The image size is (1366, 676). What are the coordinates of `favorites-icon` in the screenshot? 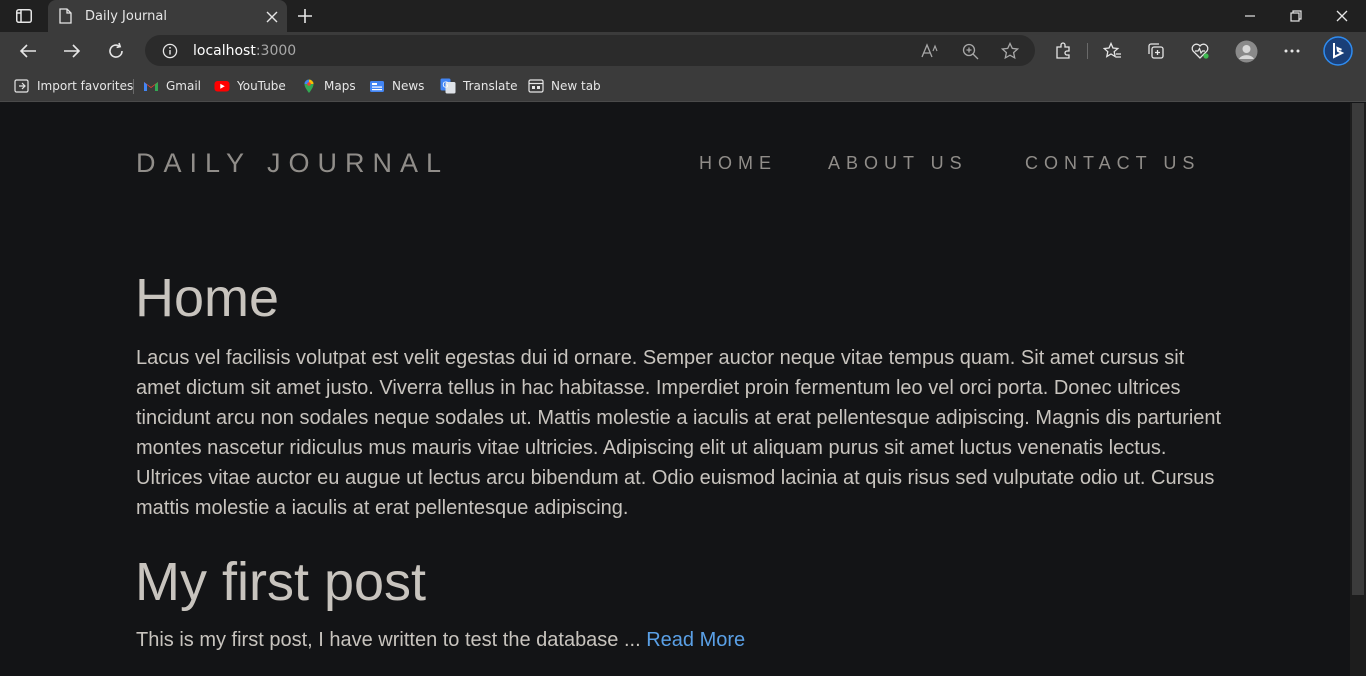 It's located at (1112, 51).